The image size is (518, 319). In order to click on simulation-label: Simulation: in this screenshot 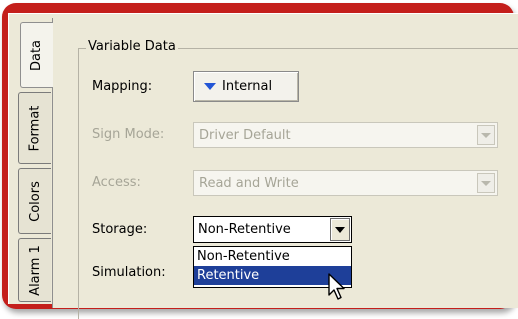, I will do `click(129, 272)`.